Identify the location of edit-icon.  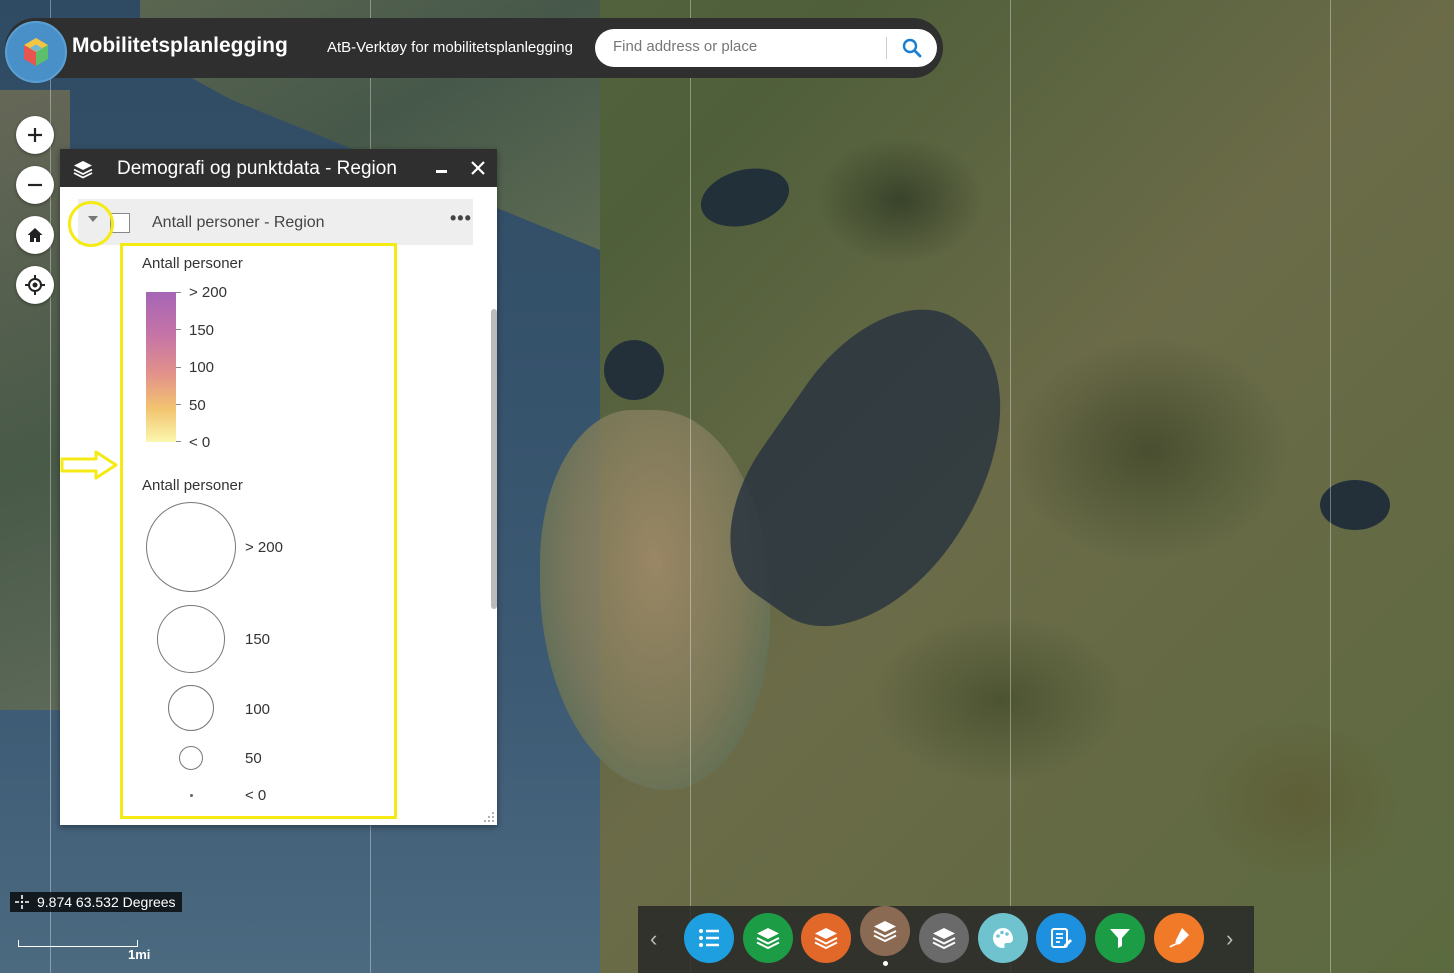
(1061, 938).